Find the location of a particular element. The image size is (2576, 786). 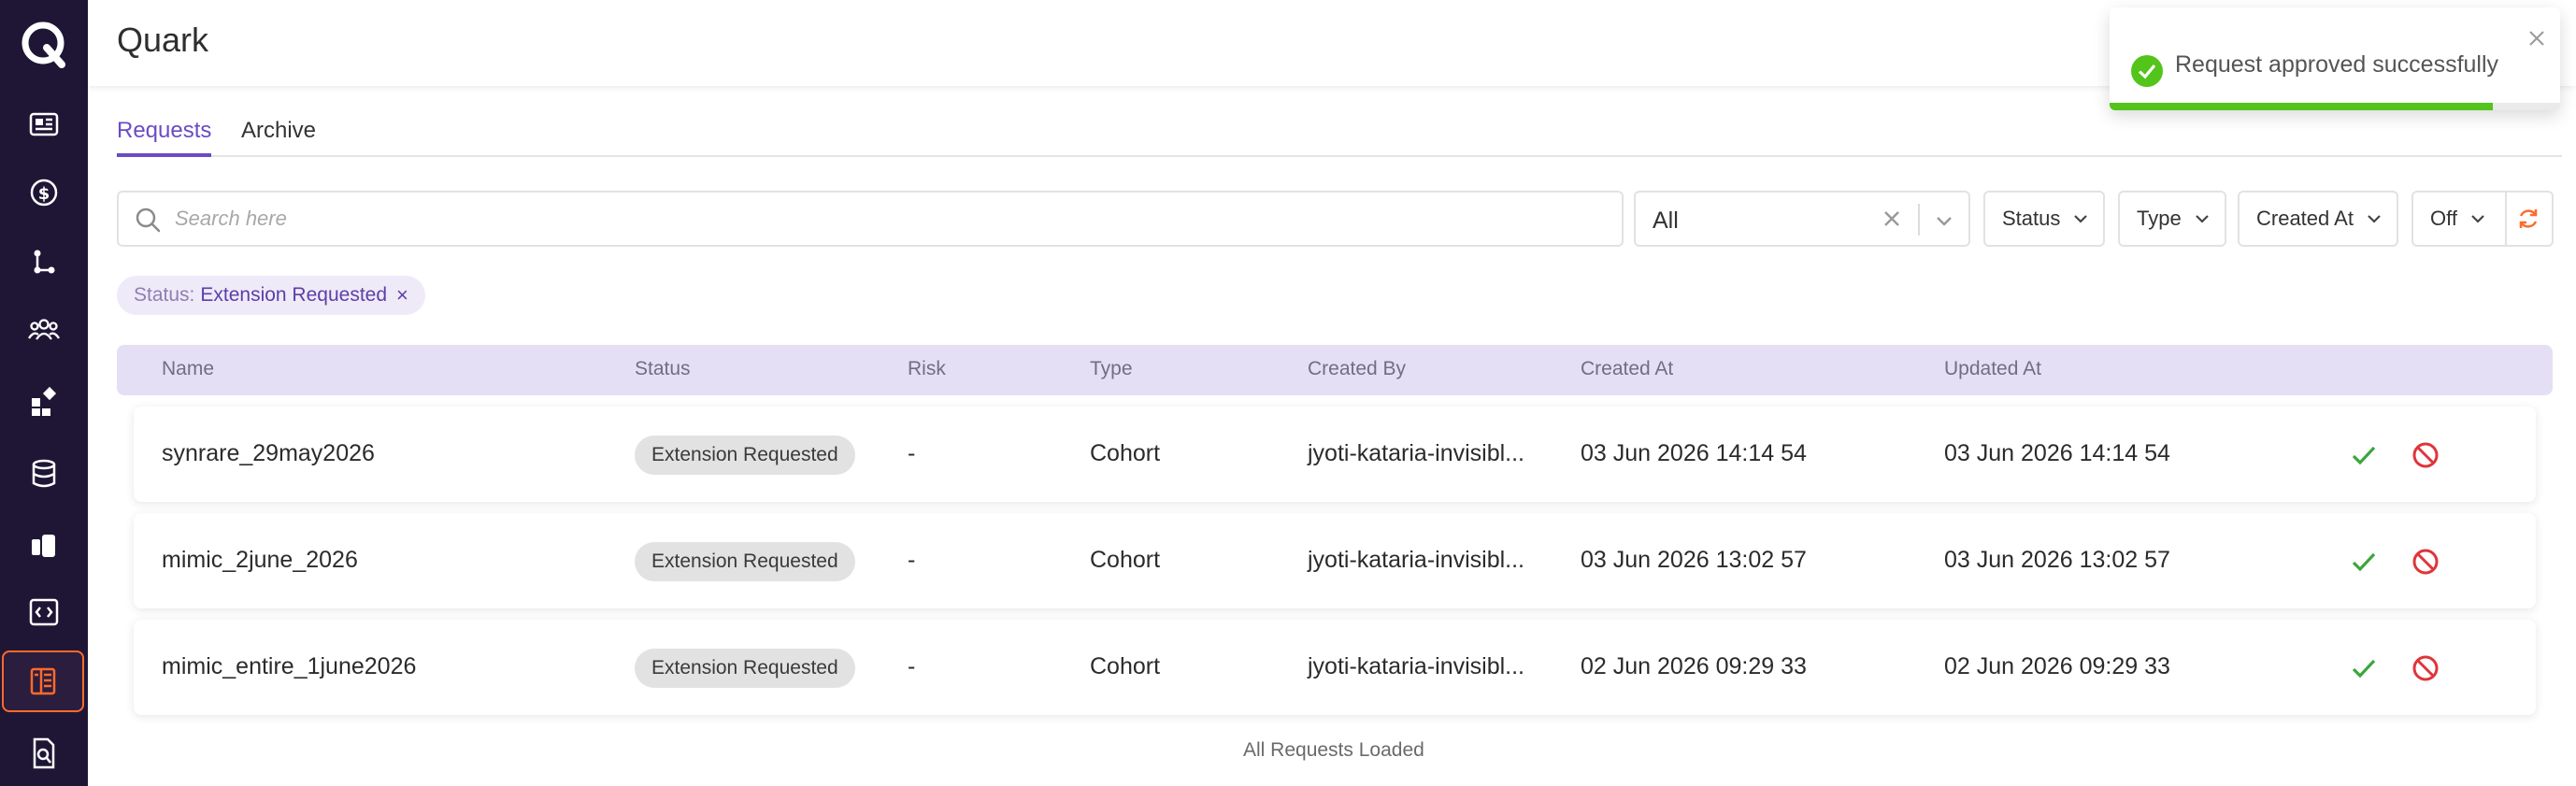

auto-refresh-dropdown: Off is located at coordinates (2459, 219).